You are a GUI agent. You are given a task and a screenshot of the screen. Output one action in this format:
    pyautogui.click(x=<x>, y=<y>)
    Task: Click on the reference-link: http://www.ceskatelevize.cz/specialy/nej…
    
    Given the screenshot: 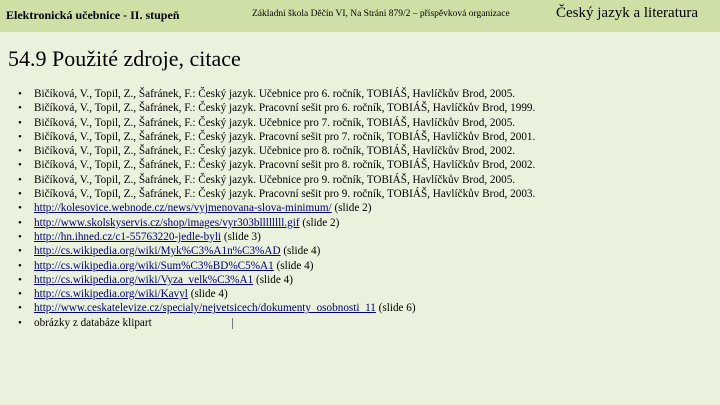 What is the action you would take?
    pyautogui.click(x=205, y=308)
    